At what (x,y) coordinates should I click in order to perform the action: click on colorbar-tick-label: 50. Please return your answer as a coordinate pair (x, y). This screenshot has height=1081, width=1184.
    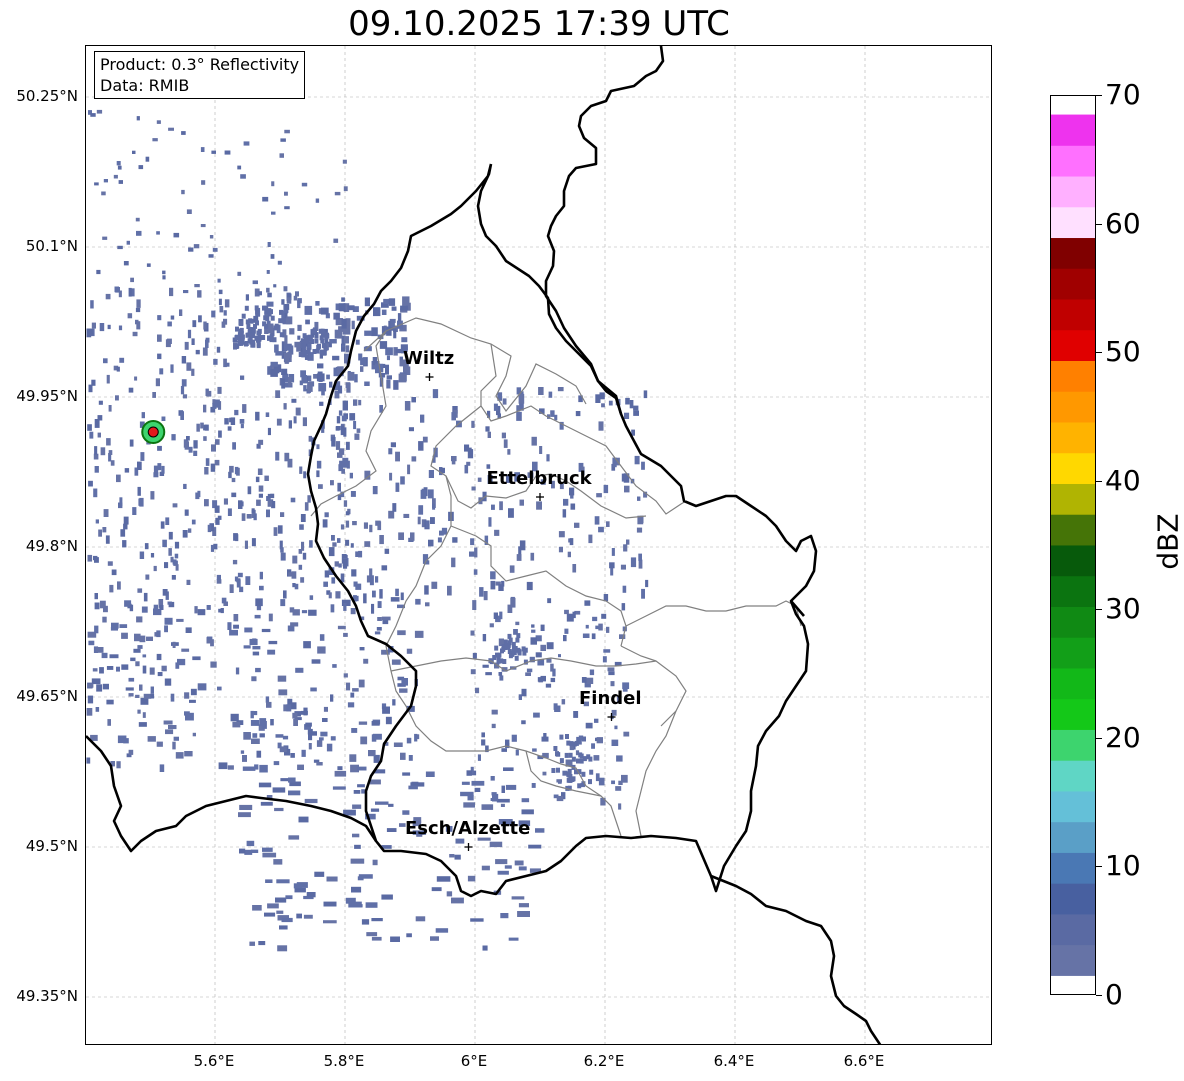
    Looking at the image, I should click on (1123, 352).